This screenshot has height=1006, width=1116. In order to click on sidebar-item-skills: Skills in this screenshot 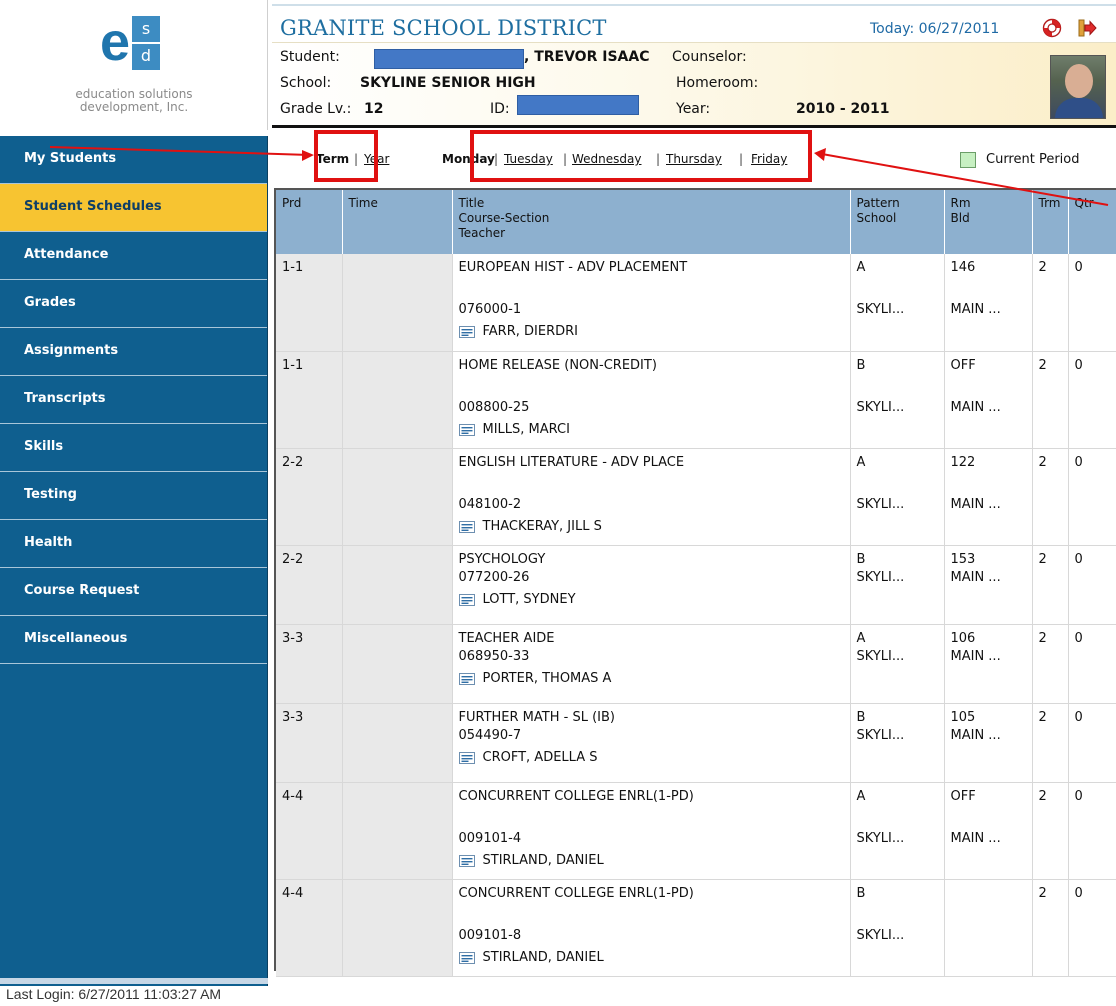, I will do `click(133, 448)`.